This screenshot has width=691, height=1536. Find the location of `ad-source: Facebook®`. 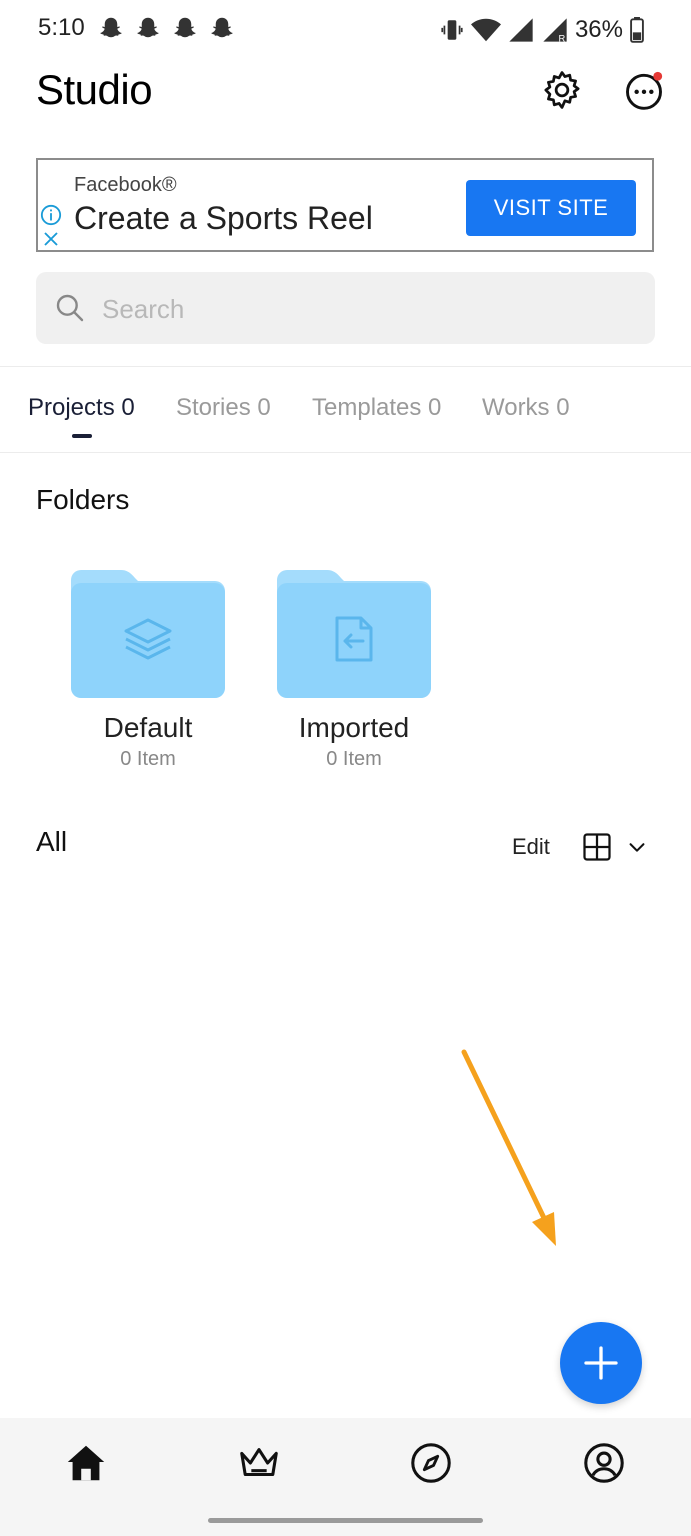

ad-source: Facebook® is located at coordinates (125, 185).